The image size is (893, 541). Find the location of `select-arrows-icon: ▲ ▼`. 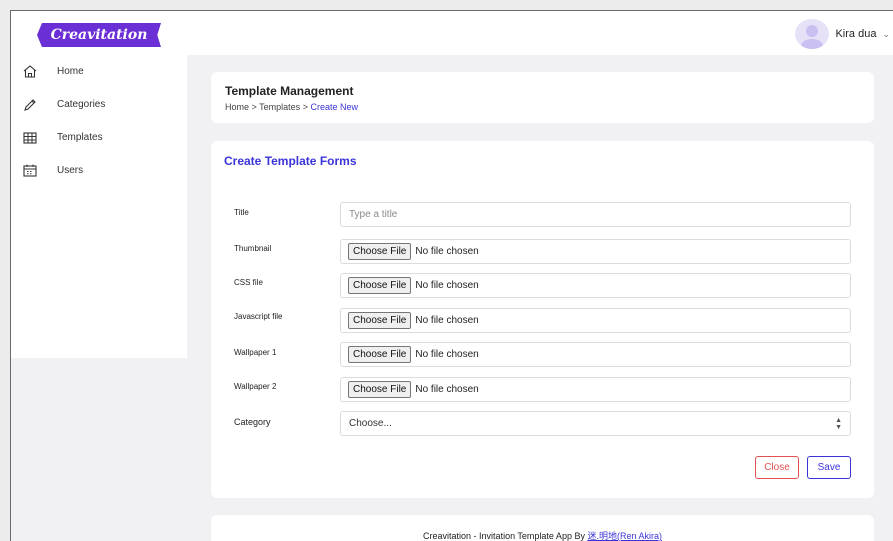

select-arrows-icon: ▲ ▼ is located at coordinates (838, 423).